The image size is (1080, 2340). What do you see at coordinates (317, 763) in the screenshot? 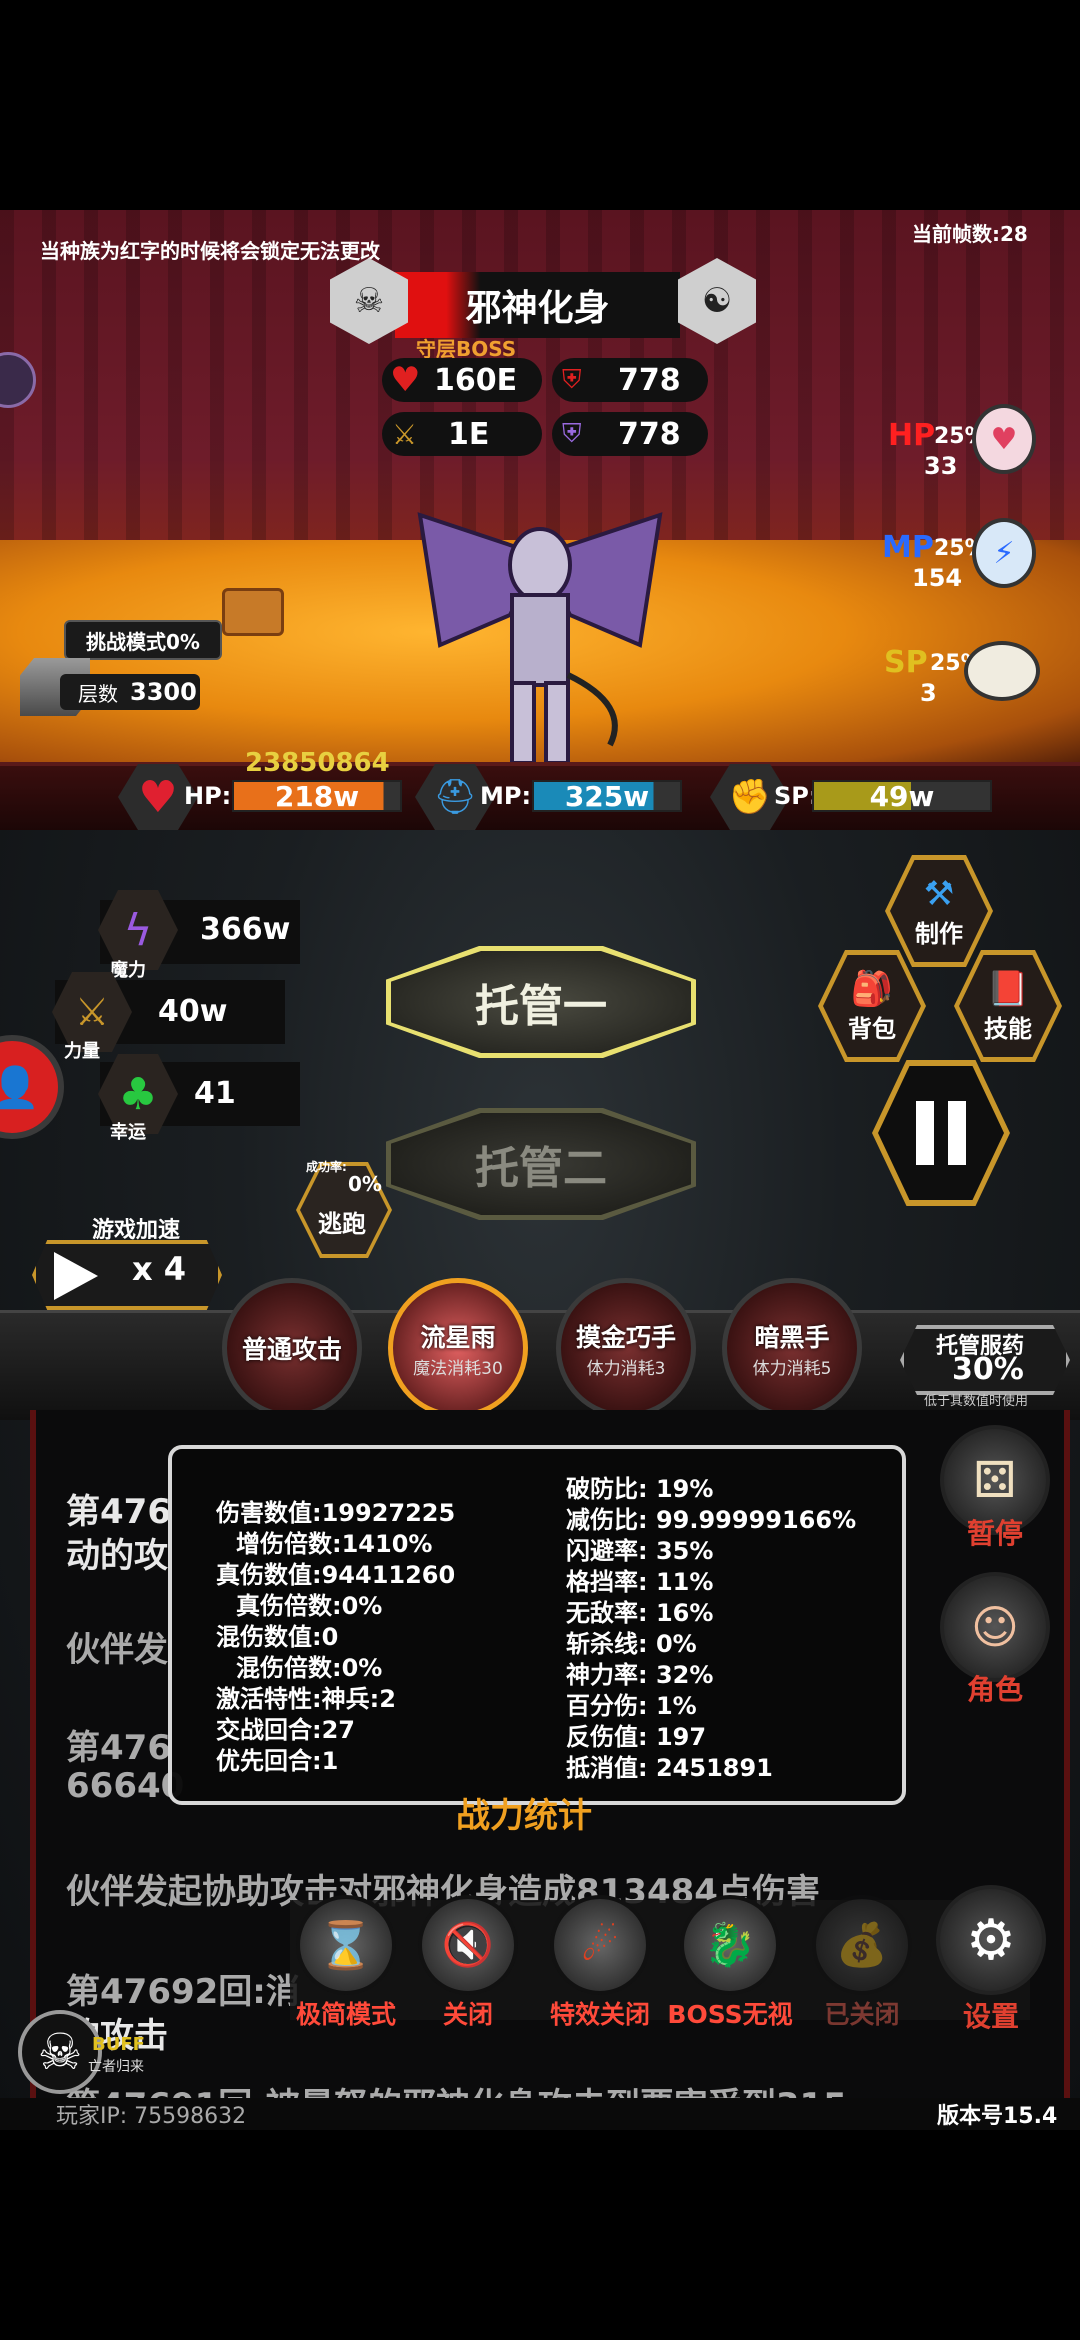
I see `player-score: 23850864` at bounding box center [317, 763].